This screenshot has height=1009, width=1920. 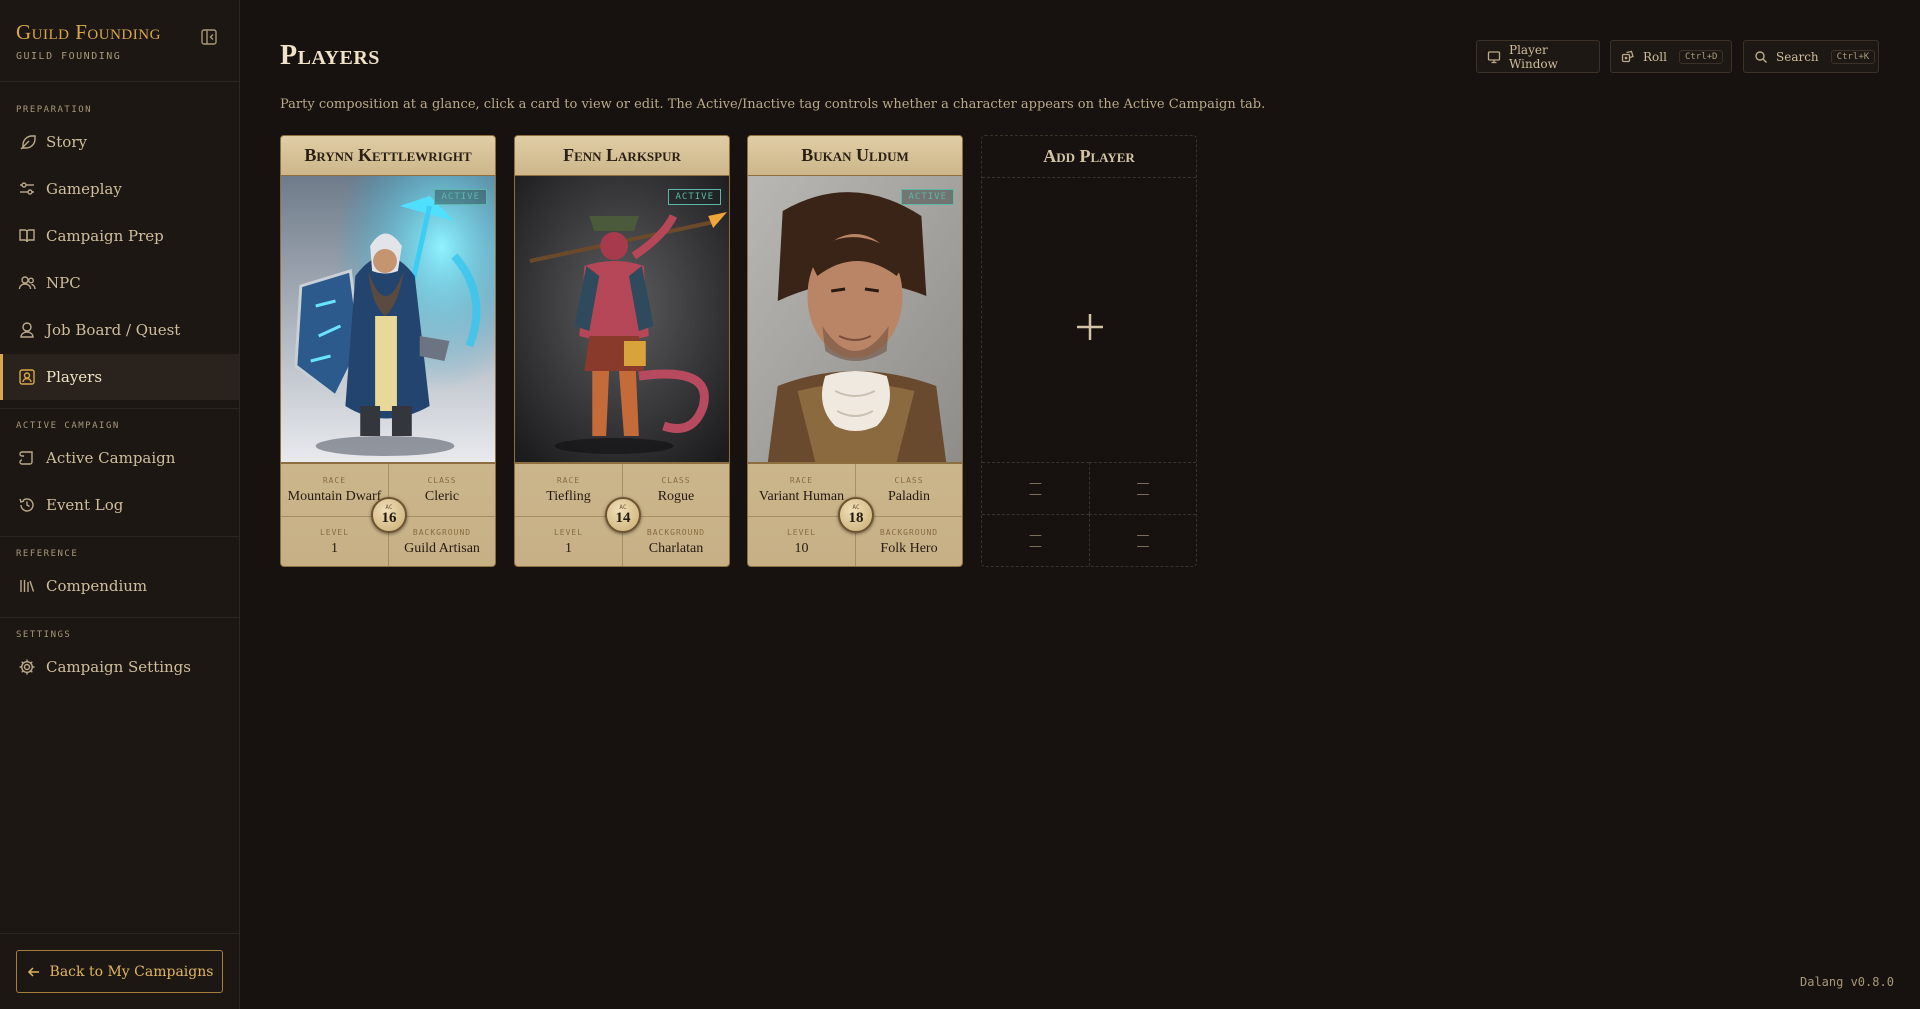 I want to click on armor-class-badge: AC 14, so click(x=623, y=515).